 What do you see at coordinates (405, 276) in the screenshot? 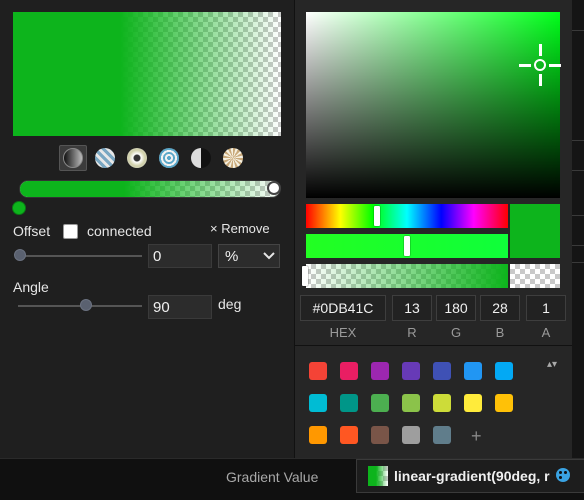
I see `alpha-slider` at bounding box center [405, 276].